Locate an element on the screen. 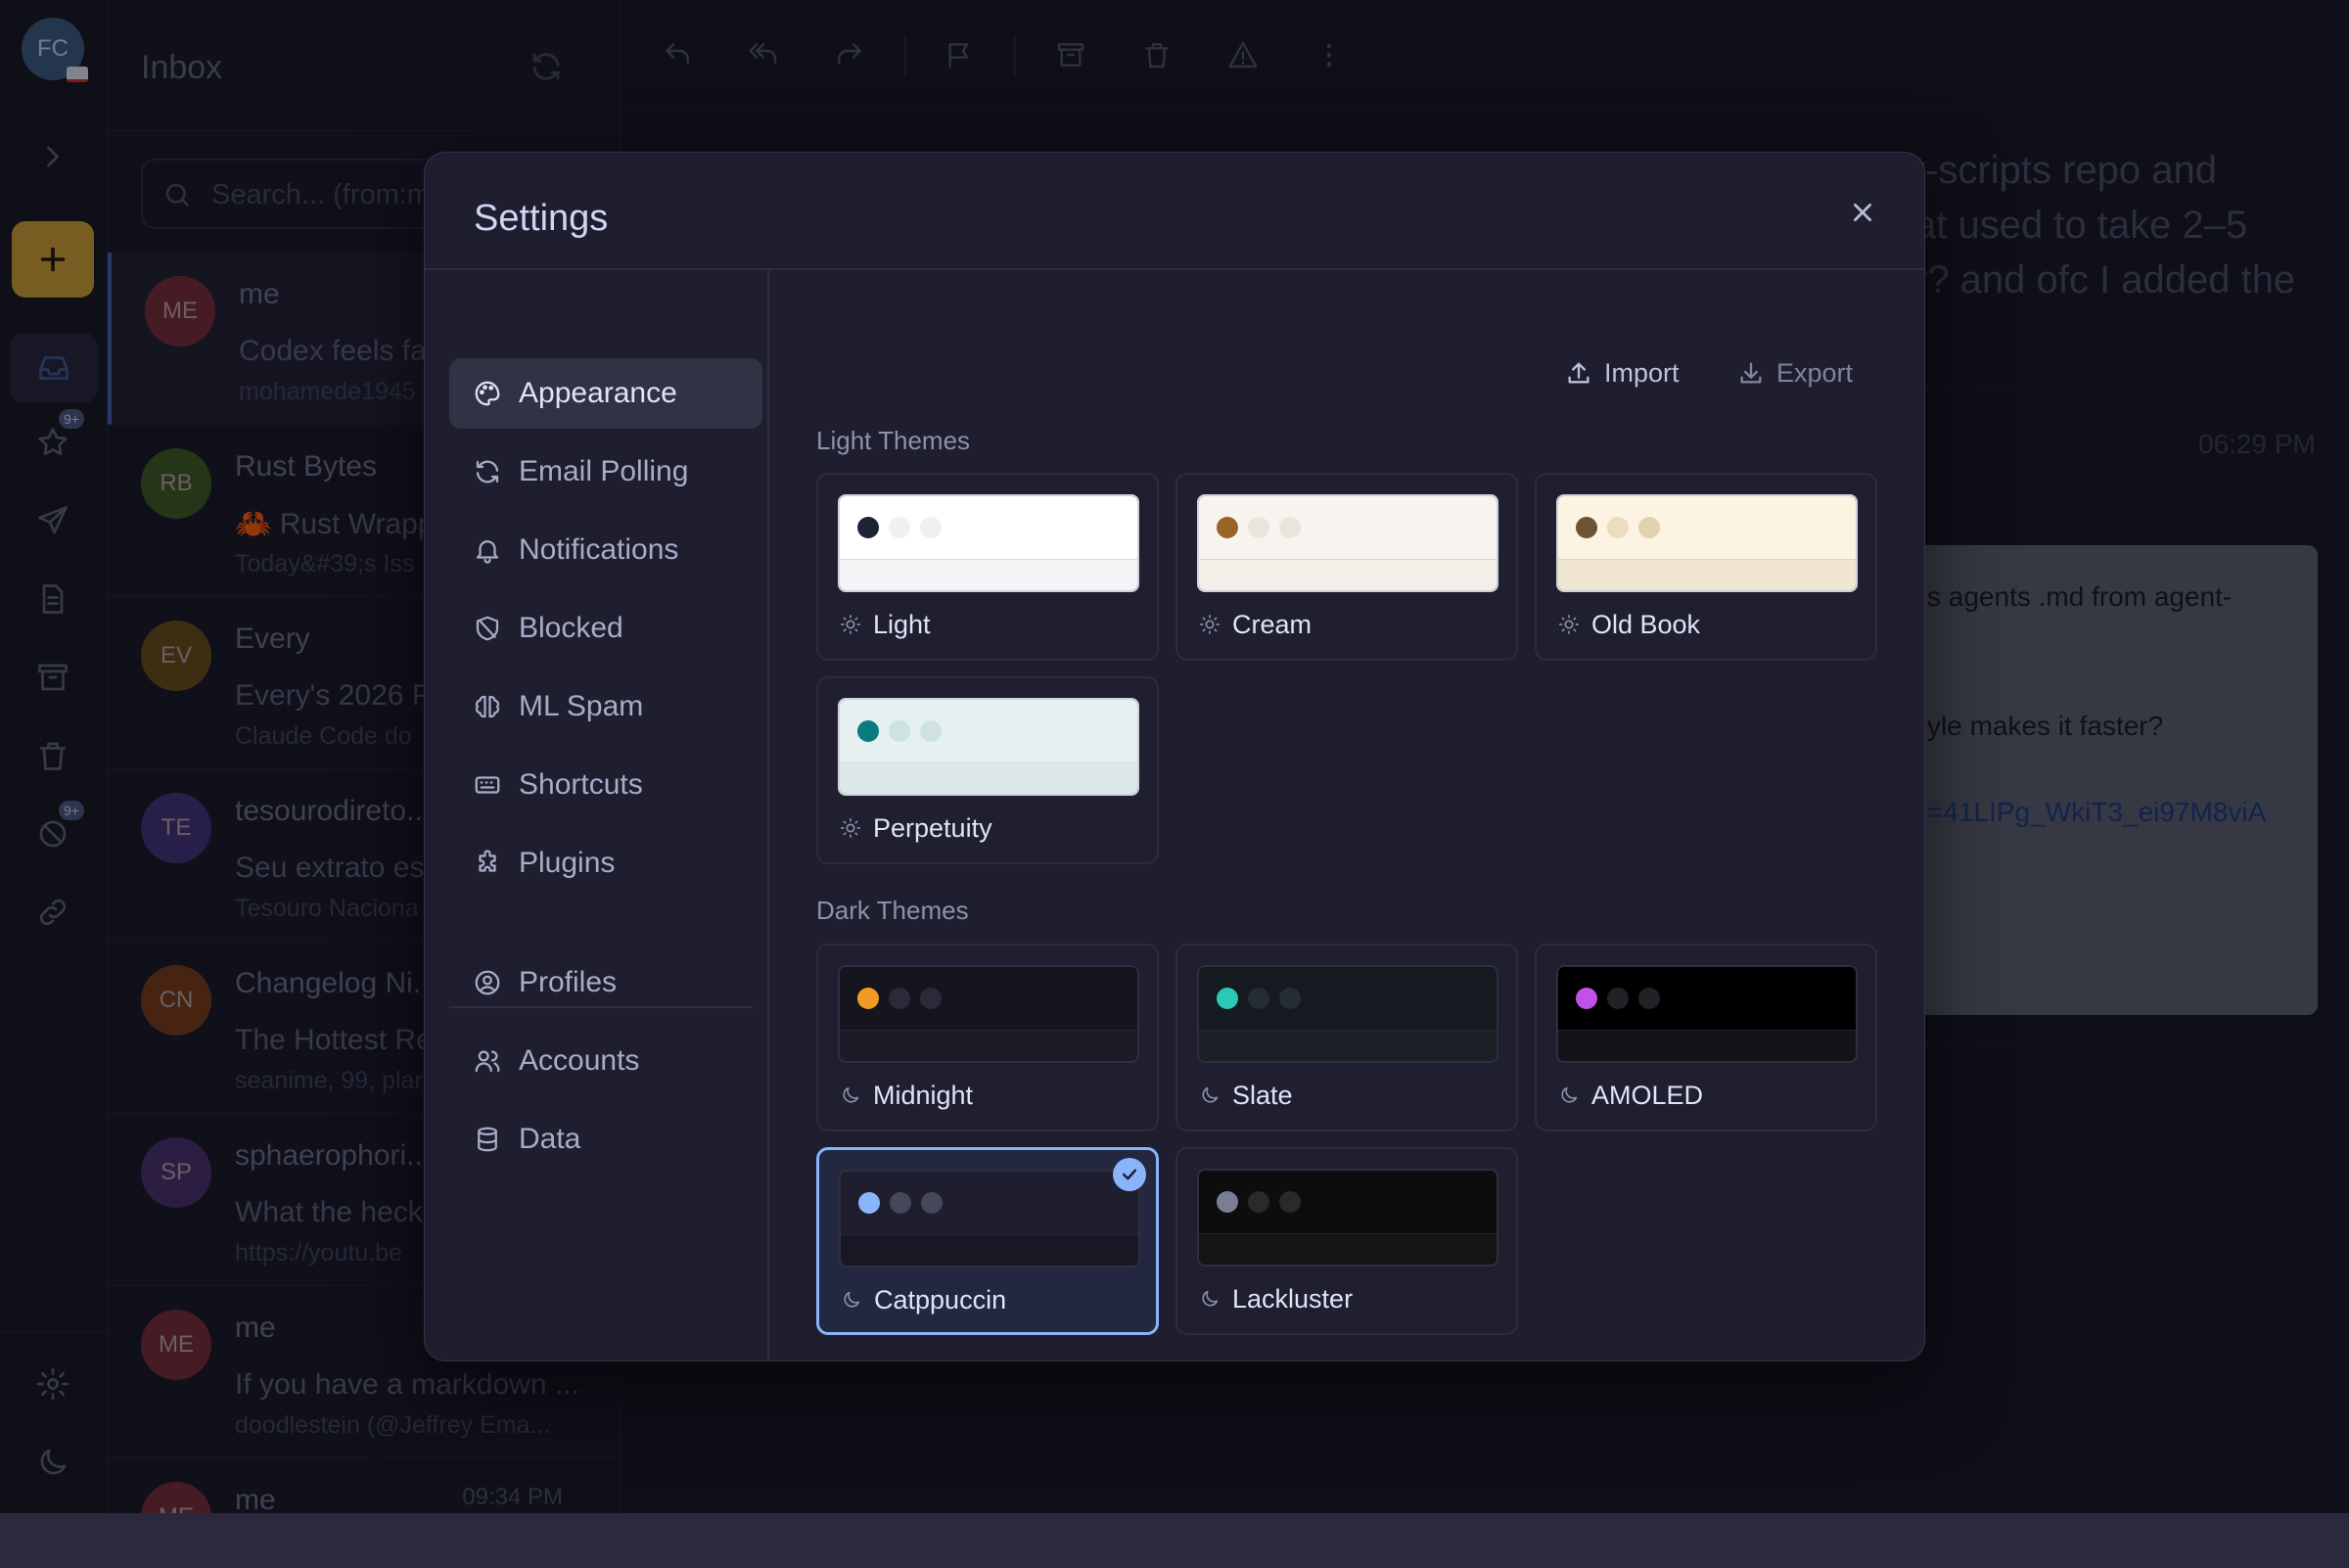 The image size is (2349, 1568). theme-card-light: Light is located at coordinates (987, 567).